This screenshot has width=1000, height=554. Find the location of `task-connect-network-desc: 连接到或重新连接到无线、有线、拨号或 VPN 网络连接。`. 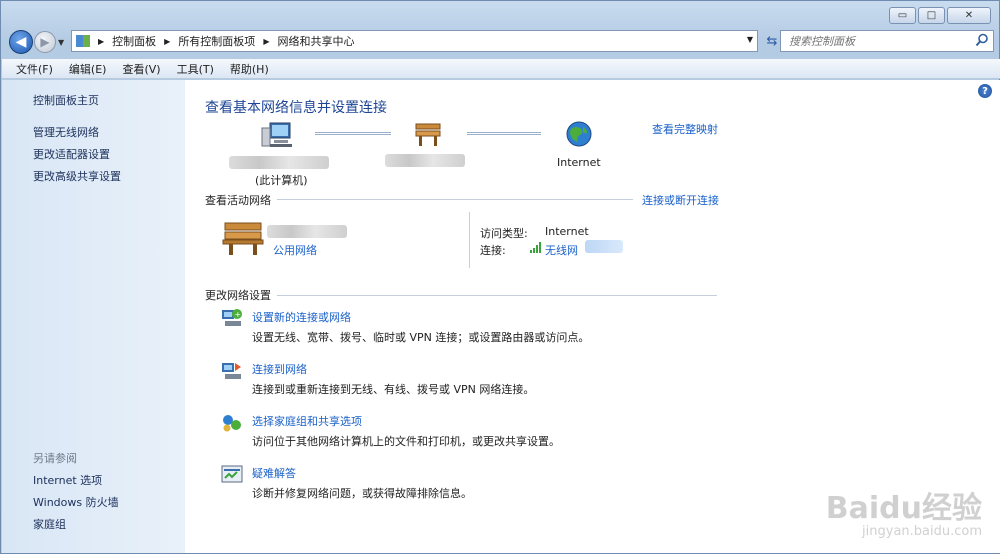

task-connect-network-desc: 连接到或重新连接到无线、有线、拨号或 VPN 网络连接。 is located at coordinates (393, 389).